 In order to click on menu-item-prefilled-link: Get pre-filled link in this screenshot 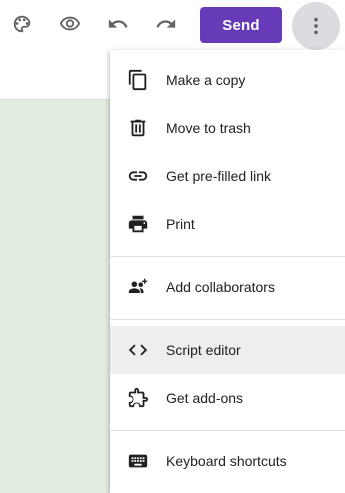, I will do `click(227, 176)`.